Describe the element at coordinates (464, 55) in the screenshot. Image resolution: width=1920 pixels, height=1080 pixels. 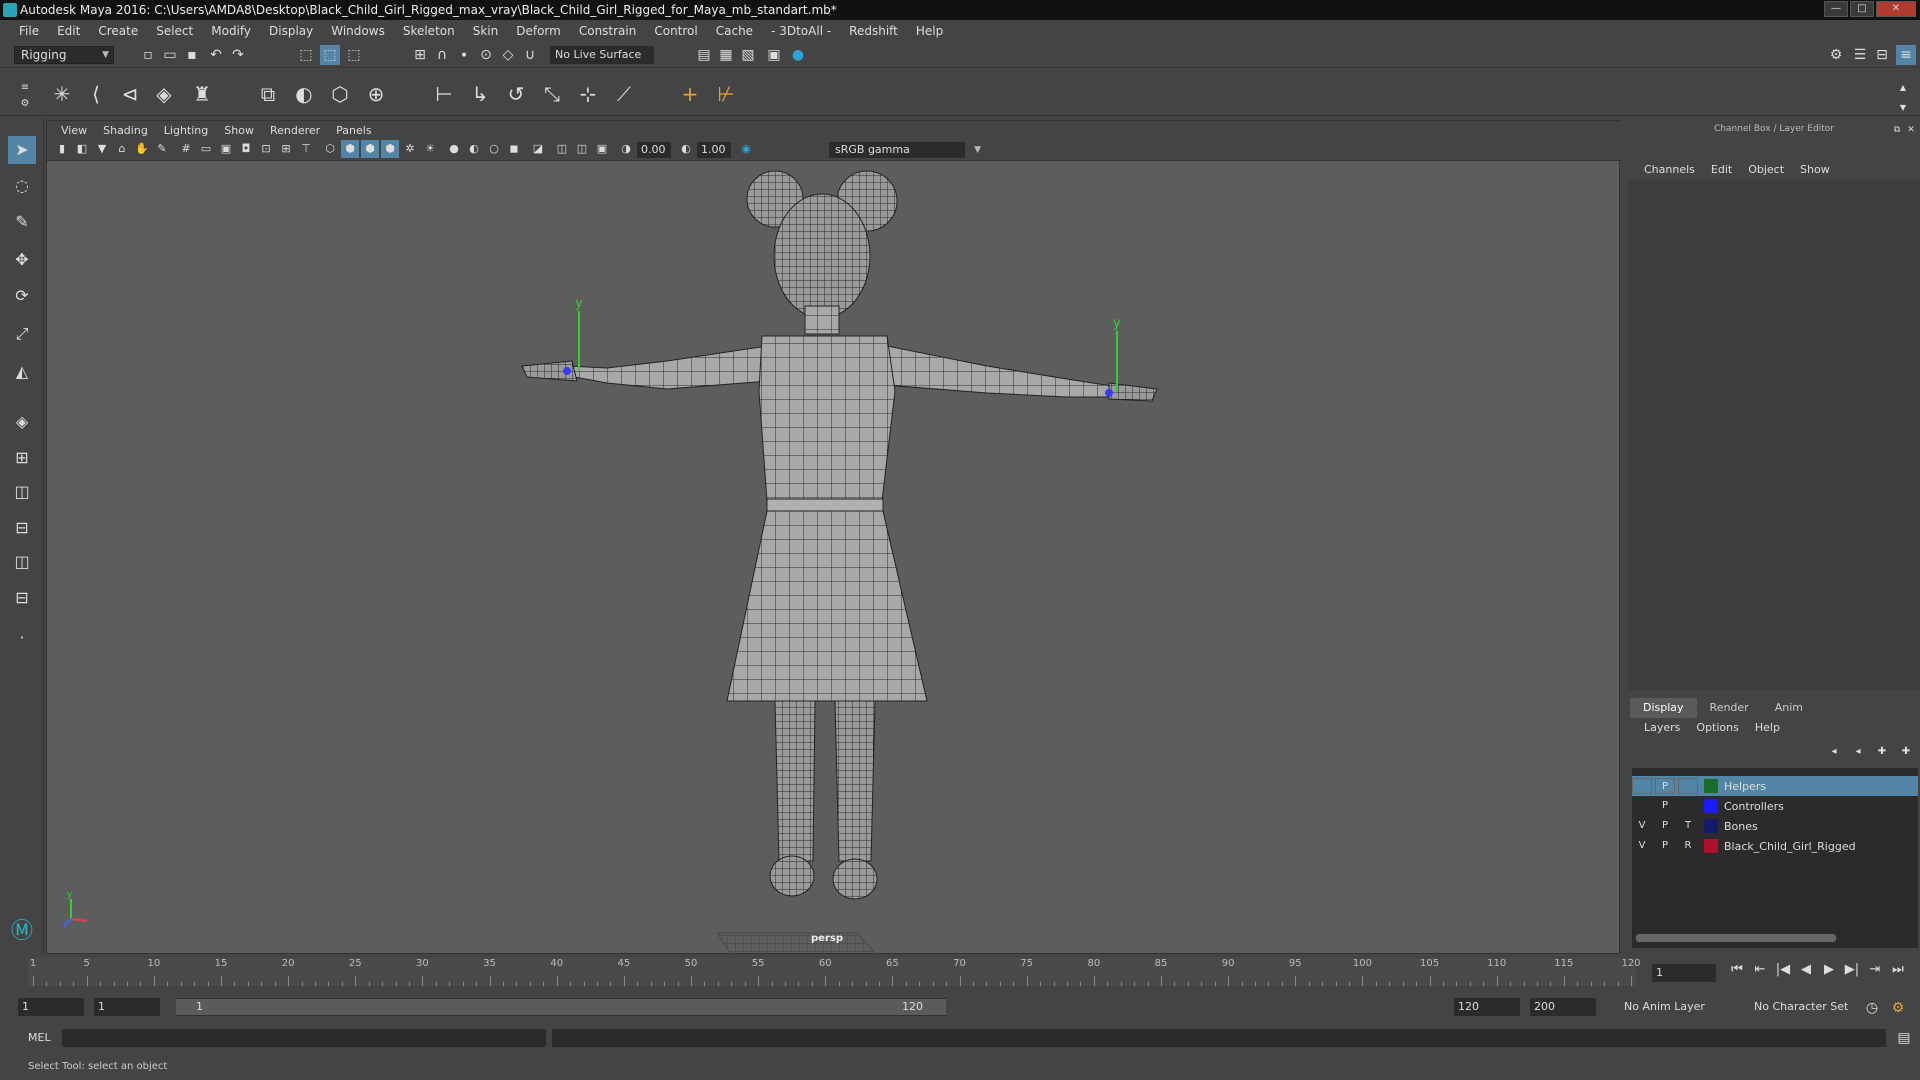
I see `snap-point-icon: ∙` at that location.